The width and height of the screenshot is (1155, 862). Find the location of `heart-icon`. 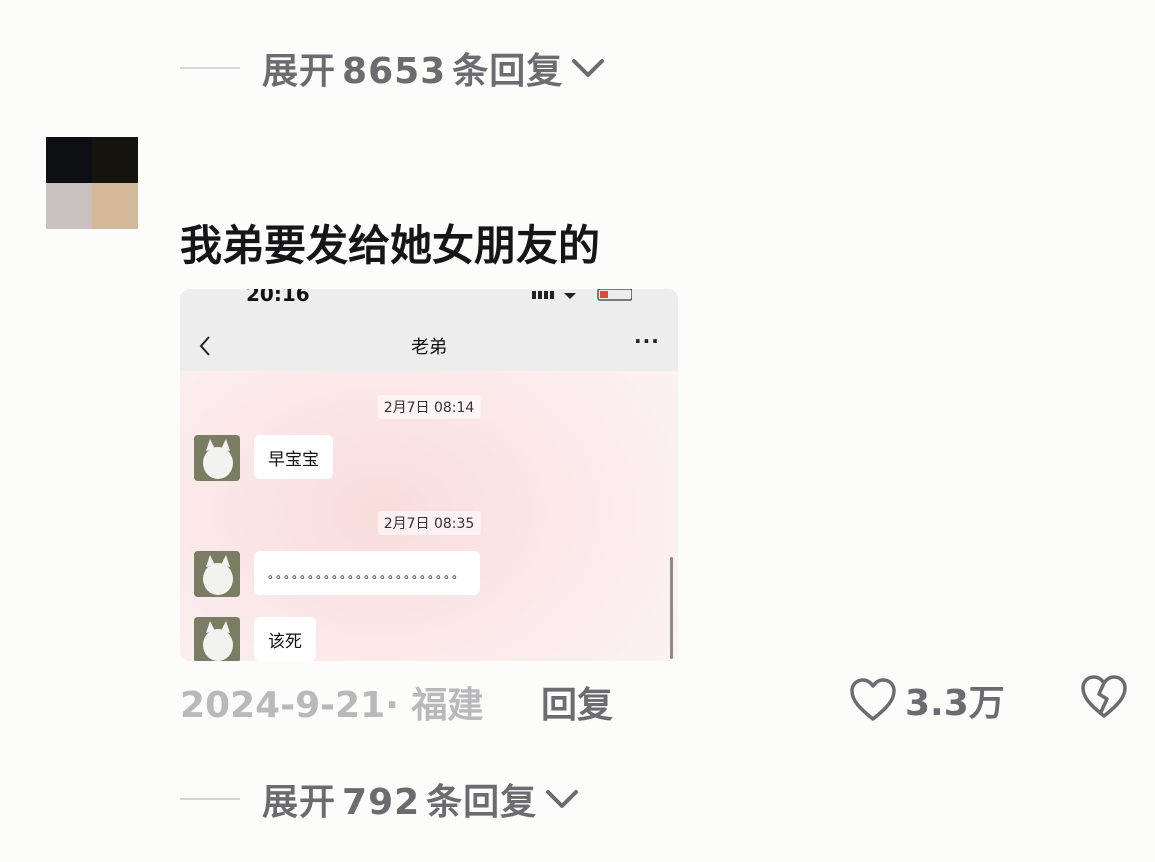

heart-icon is located at coordinates (873, 699).